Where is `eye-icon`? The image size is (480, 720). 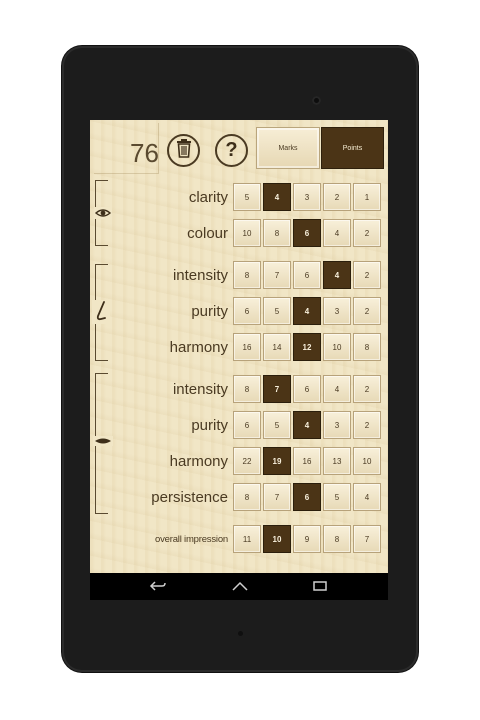
eye-icon is located at coordinates (103, 213).